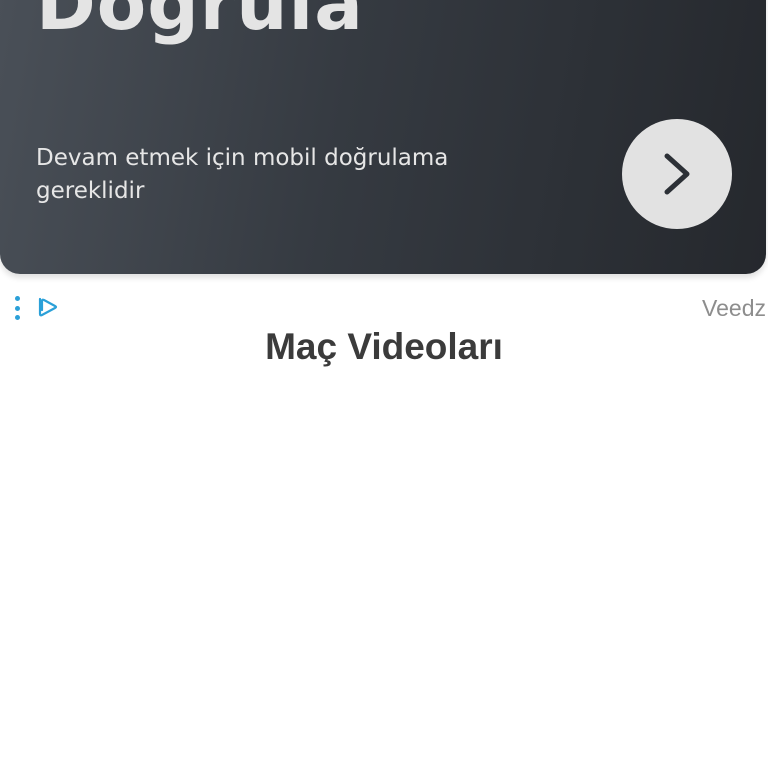 The image size is (768, 768). What do you see at coordinates (384, 346) in the screenshot?
I see `section-title: Maç Videoları` at bounding box center [384, 346].